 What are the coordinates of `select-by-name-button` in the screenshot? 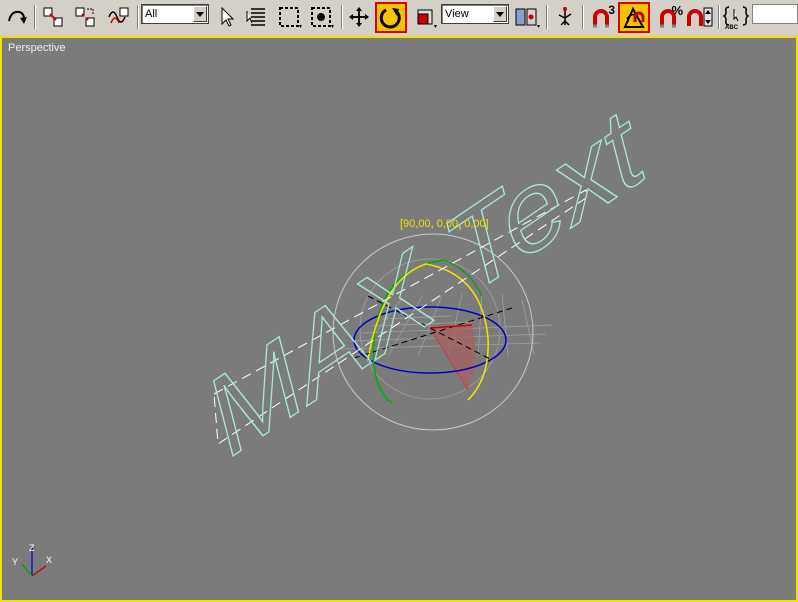 It's located at (257, 17).